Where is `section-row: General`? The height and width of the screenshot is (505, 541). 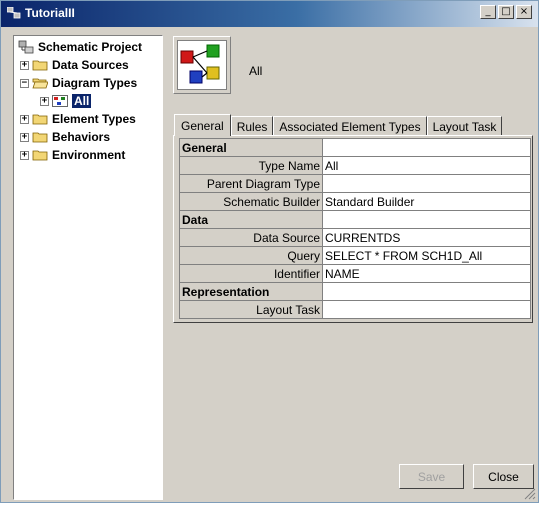 section-row: General is located at coordinates (355, 147).